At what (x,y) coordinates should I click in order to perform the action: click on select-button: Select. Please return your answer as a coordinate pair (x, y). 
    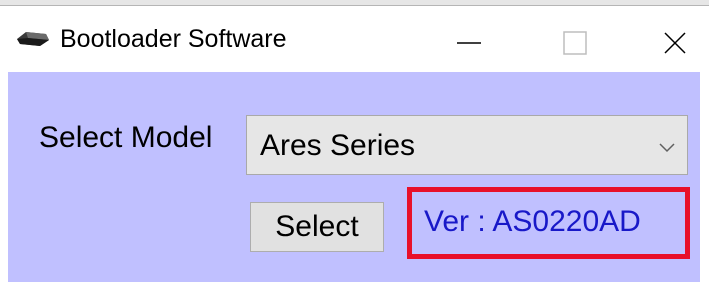
    Looking at the image, I should click on (317, 227).